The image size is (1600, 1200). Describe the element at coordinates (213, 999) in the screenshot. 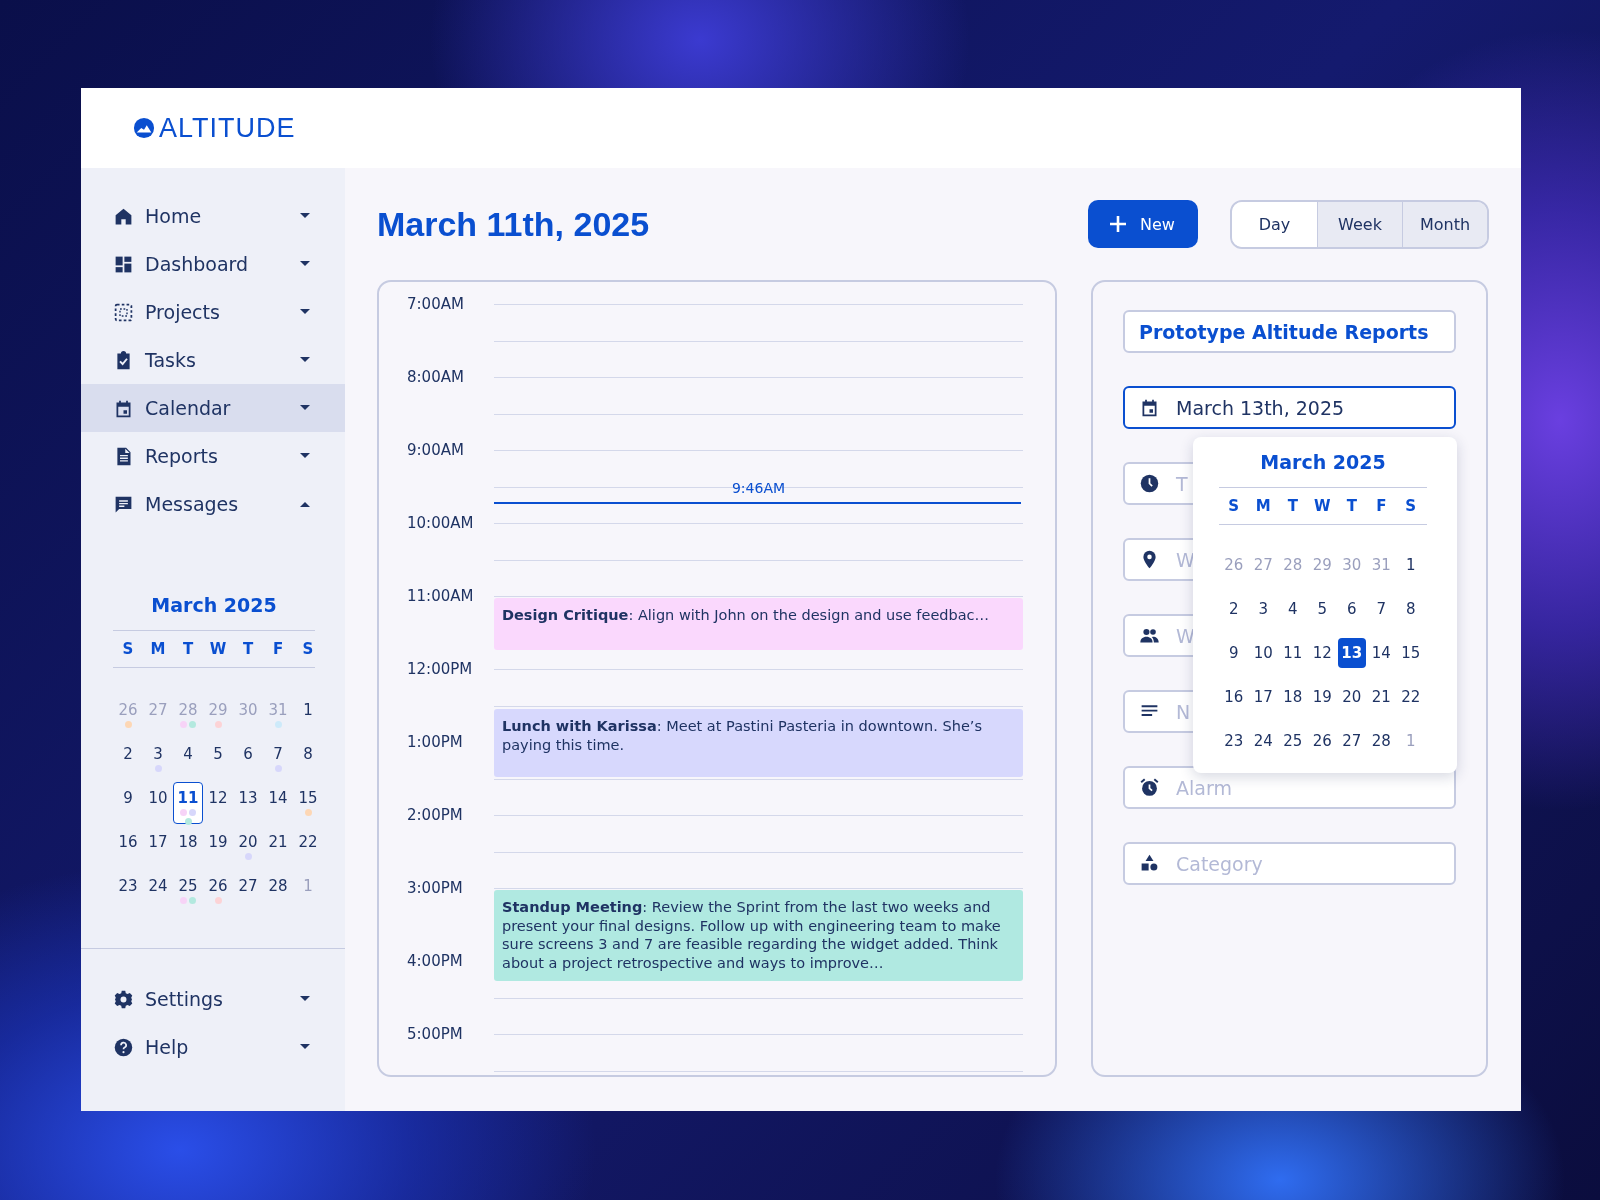

I see `nav-item: Settings` at that location.